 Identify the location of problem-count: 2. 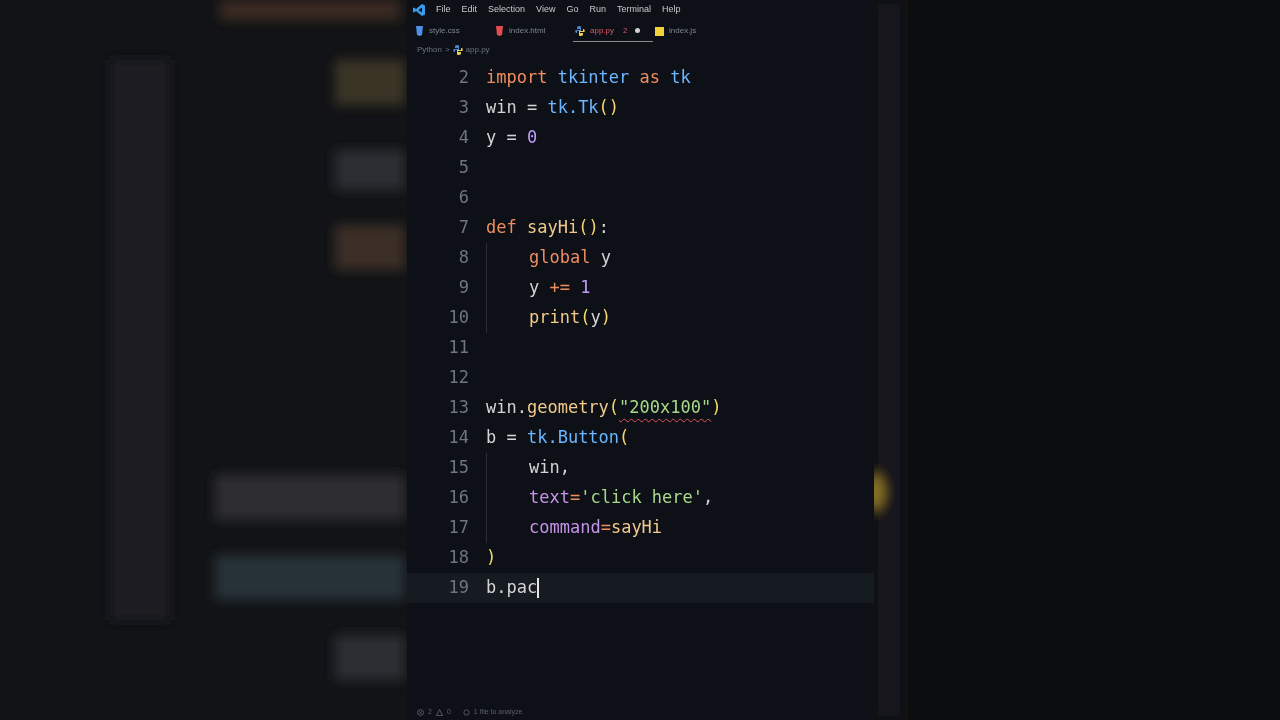
(625, 30).